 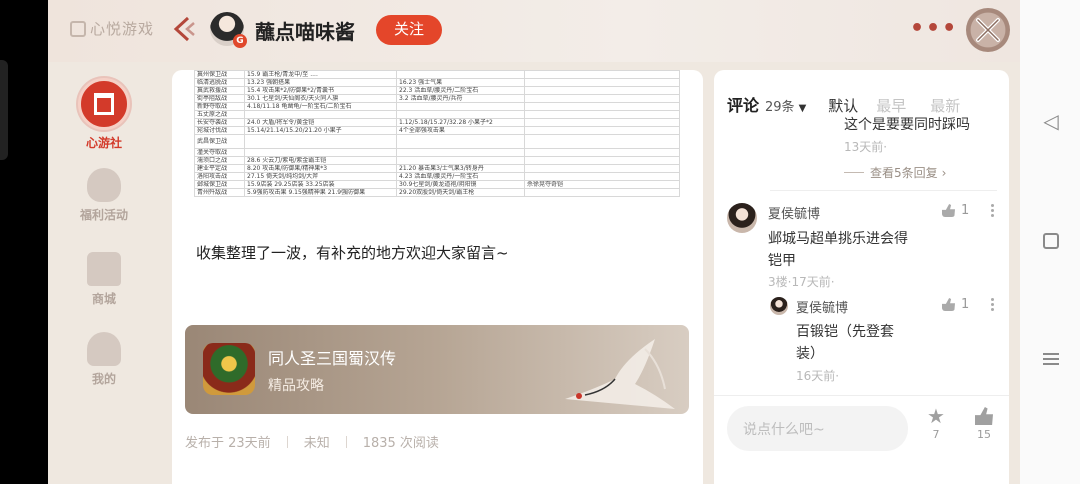 I want to click on sort-latest: 最新, so click(x=945, y=105).